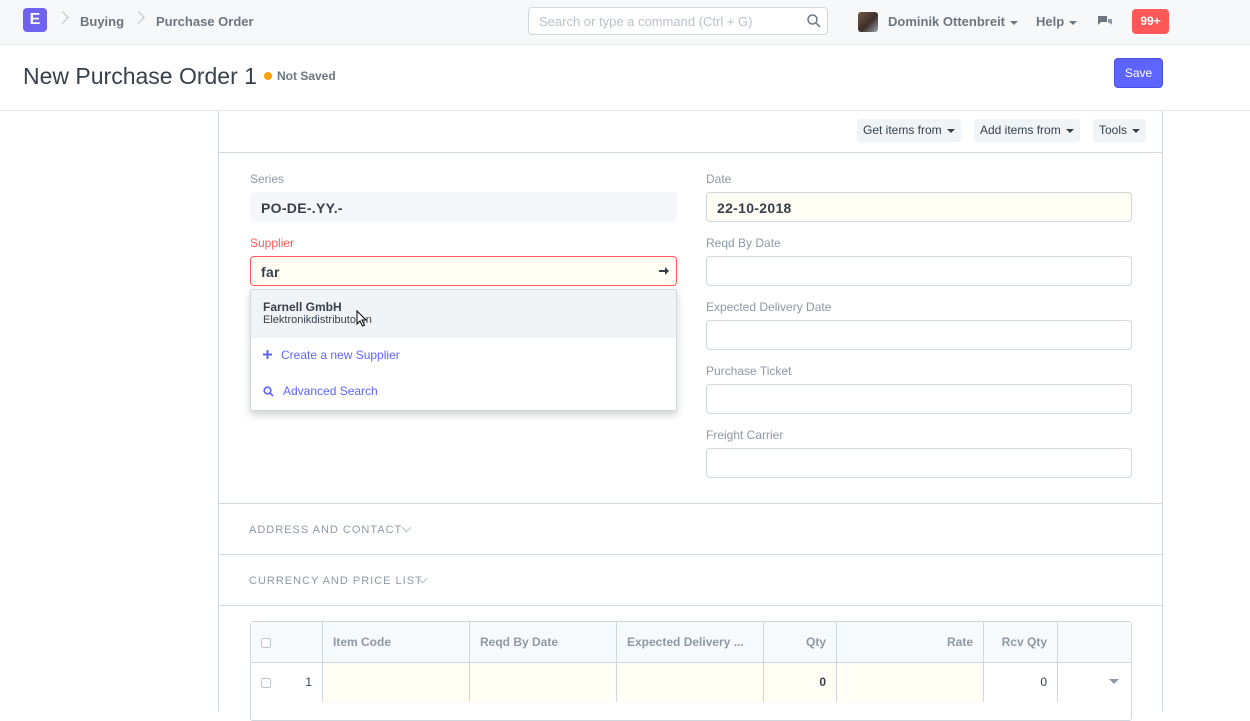 Image resolution: width=1250 pixels, height=721 pixels. Describe the element at coordinates (664, 271) in the screenshot. I see `arrow-right-icon` at that location.